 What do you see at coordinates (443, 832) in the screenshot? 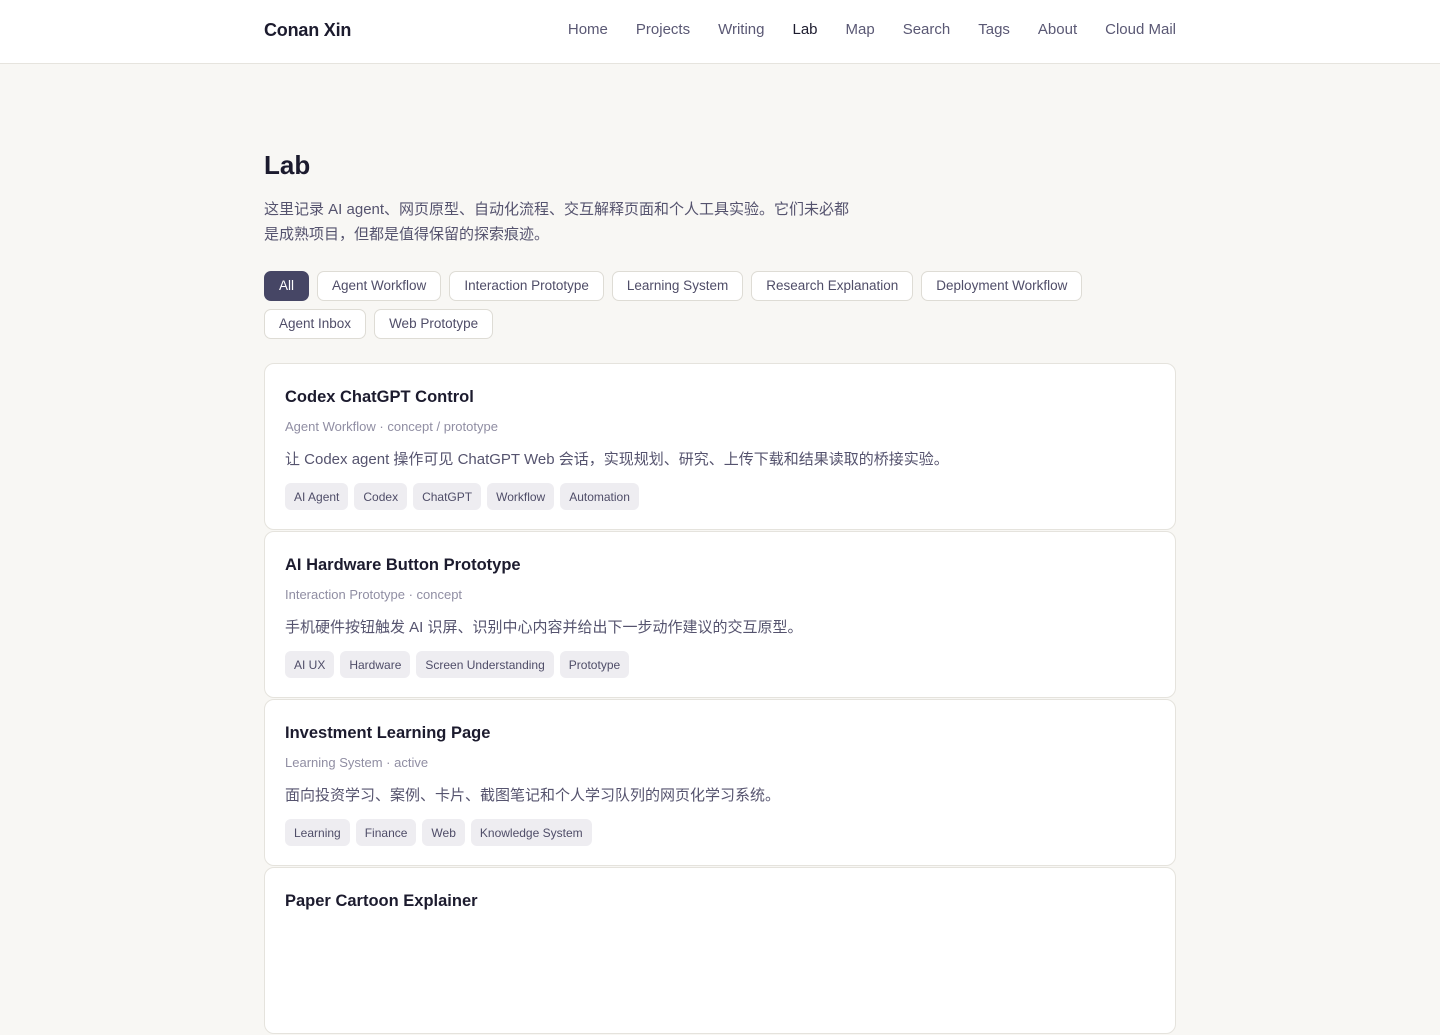
I see `tag-web: Web` at bounding box center [443, 832].